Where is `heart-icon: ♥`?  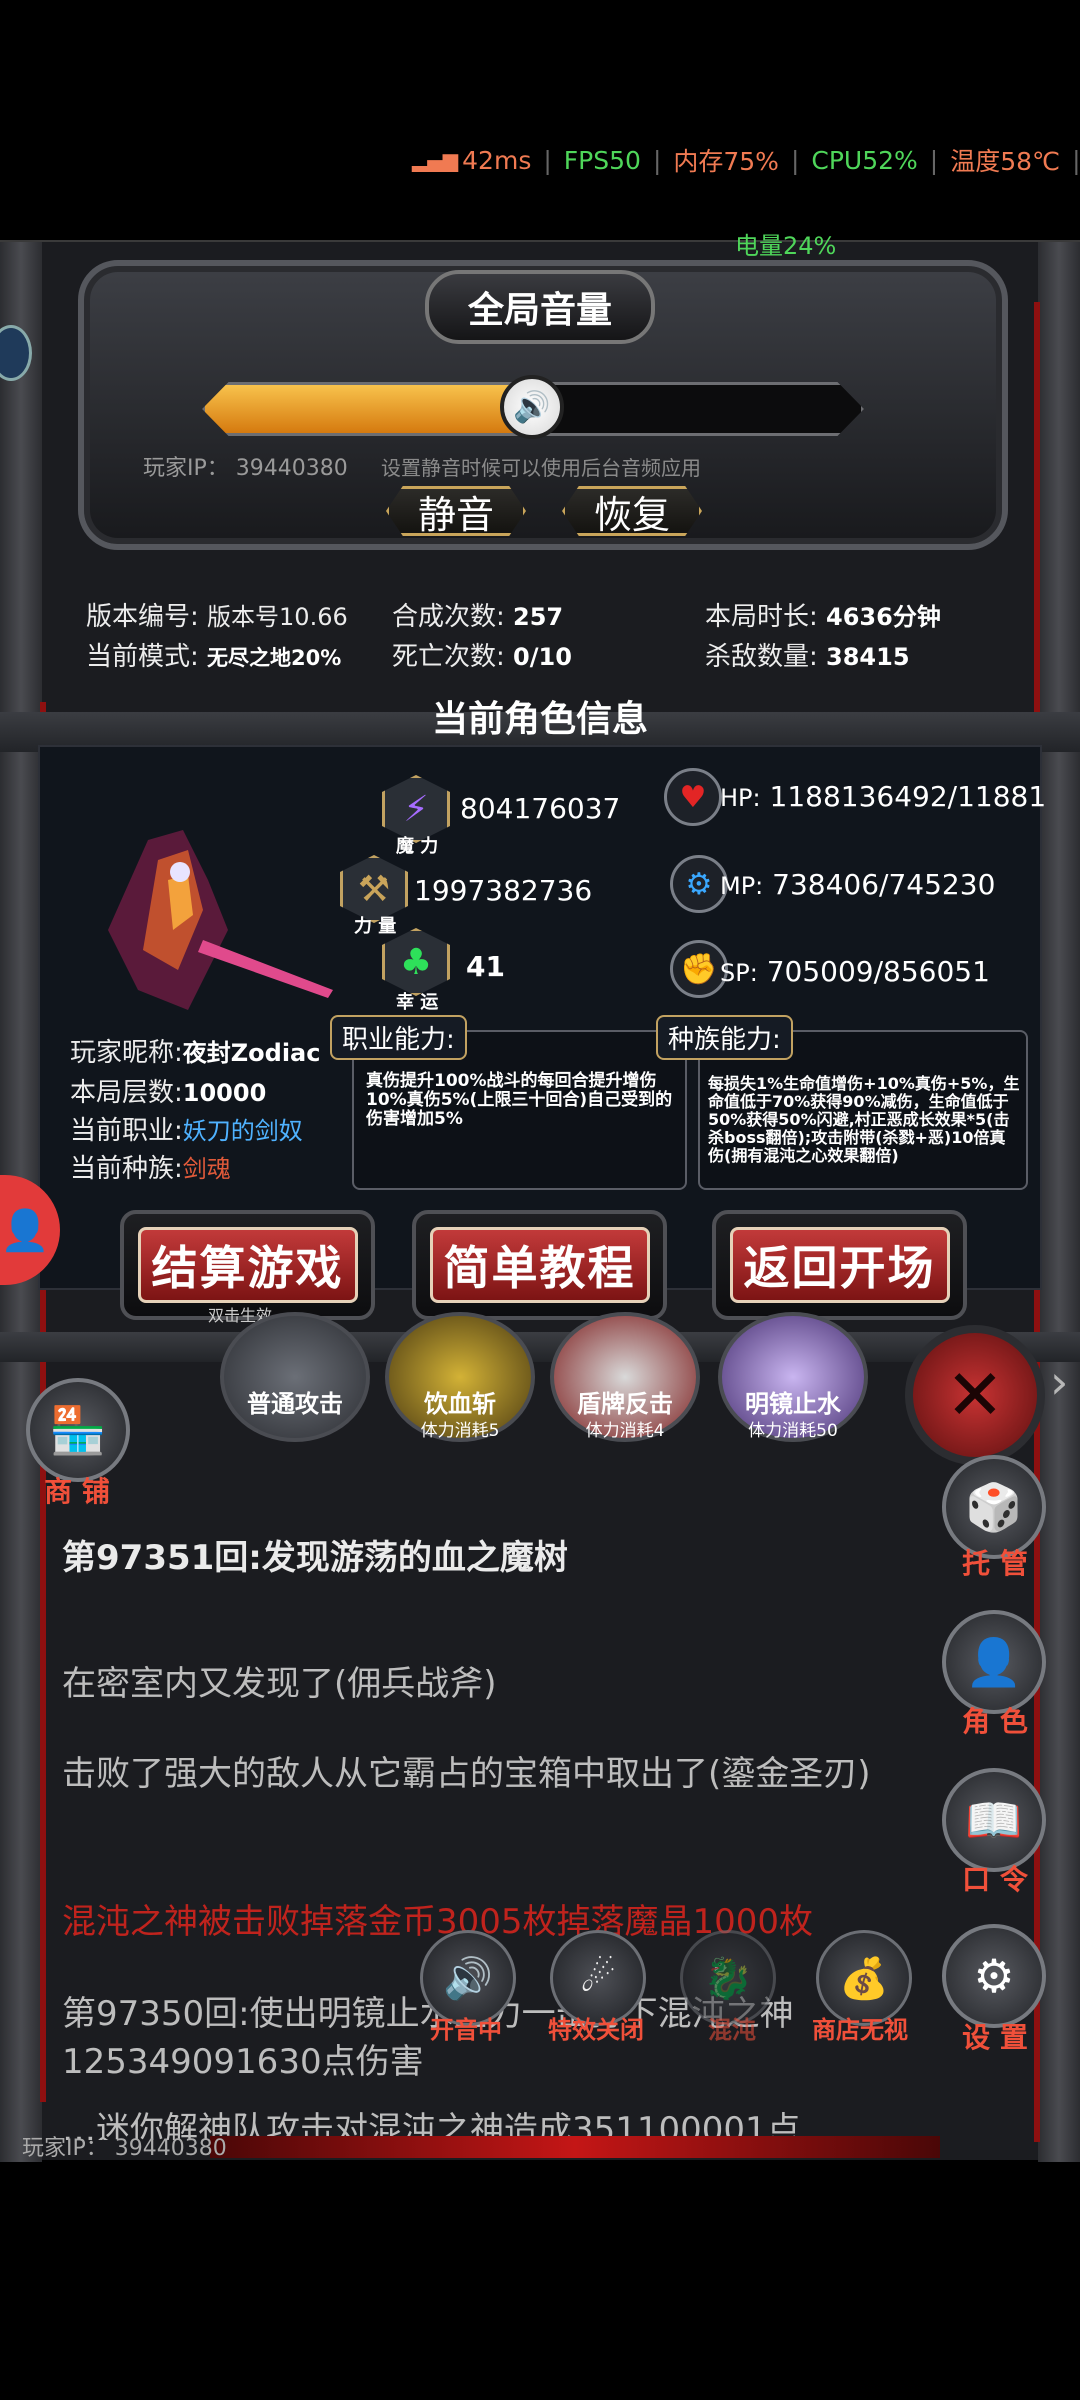
heart-icon: ♥ is located at coordinates (693, 797).